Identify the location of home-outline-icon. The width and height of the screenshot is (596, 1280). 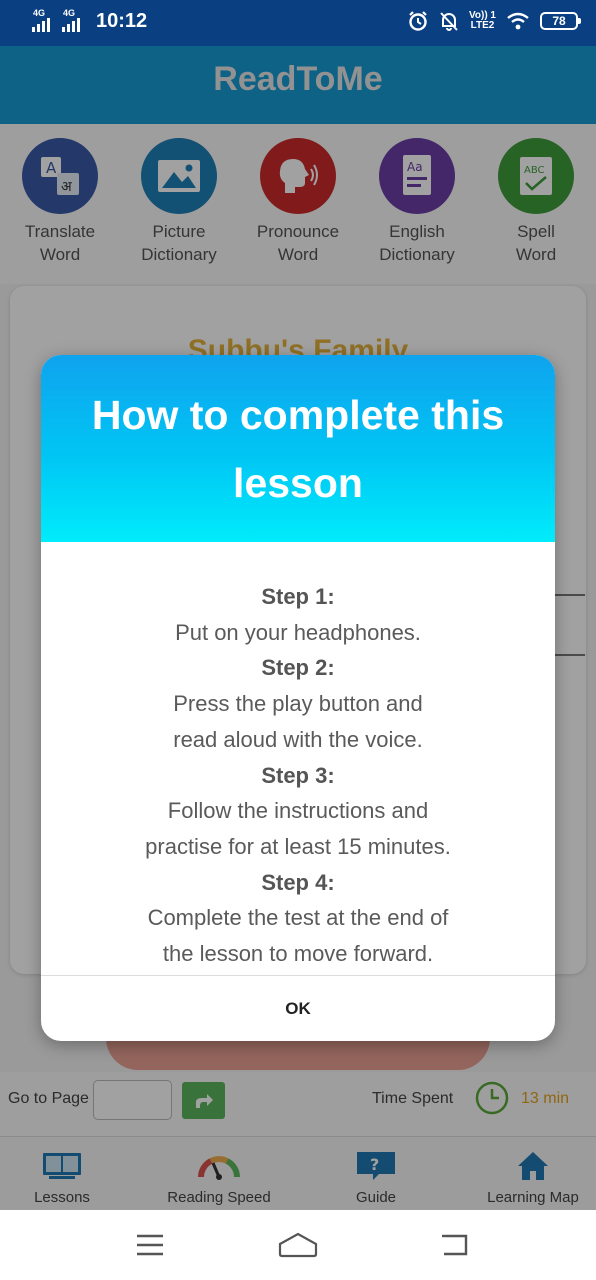
(298, 1245).